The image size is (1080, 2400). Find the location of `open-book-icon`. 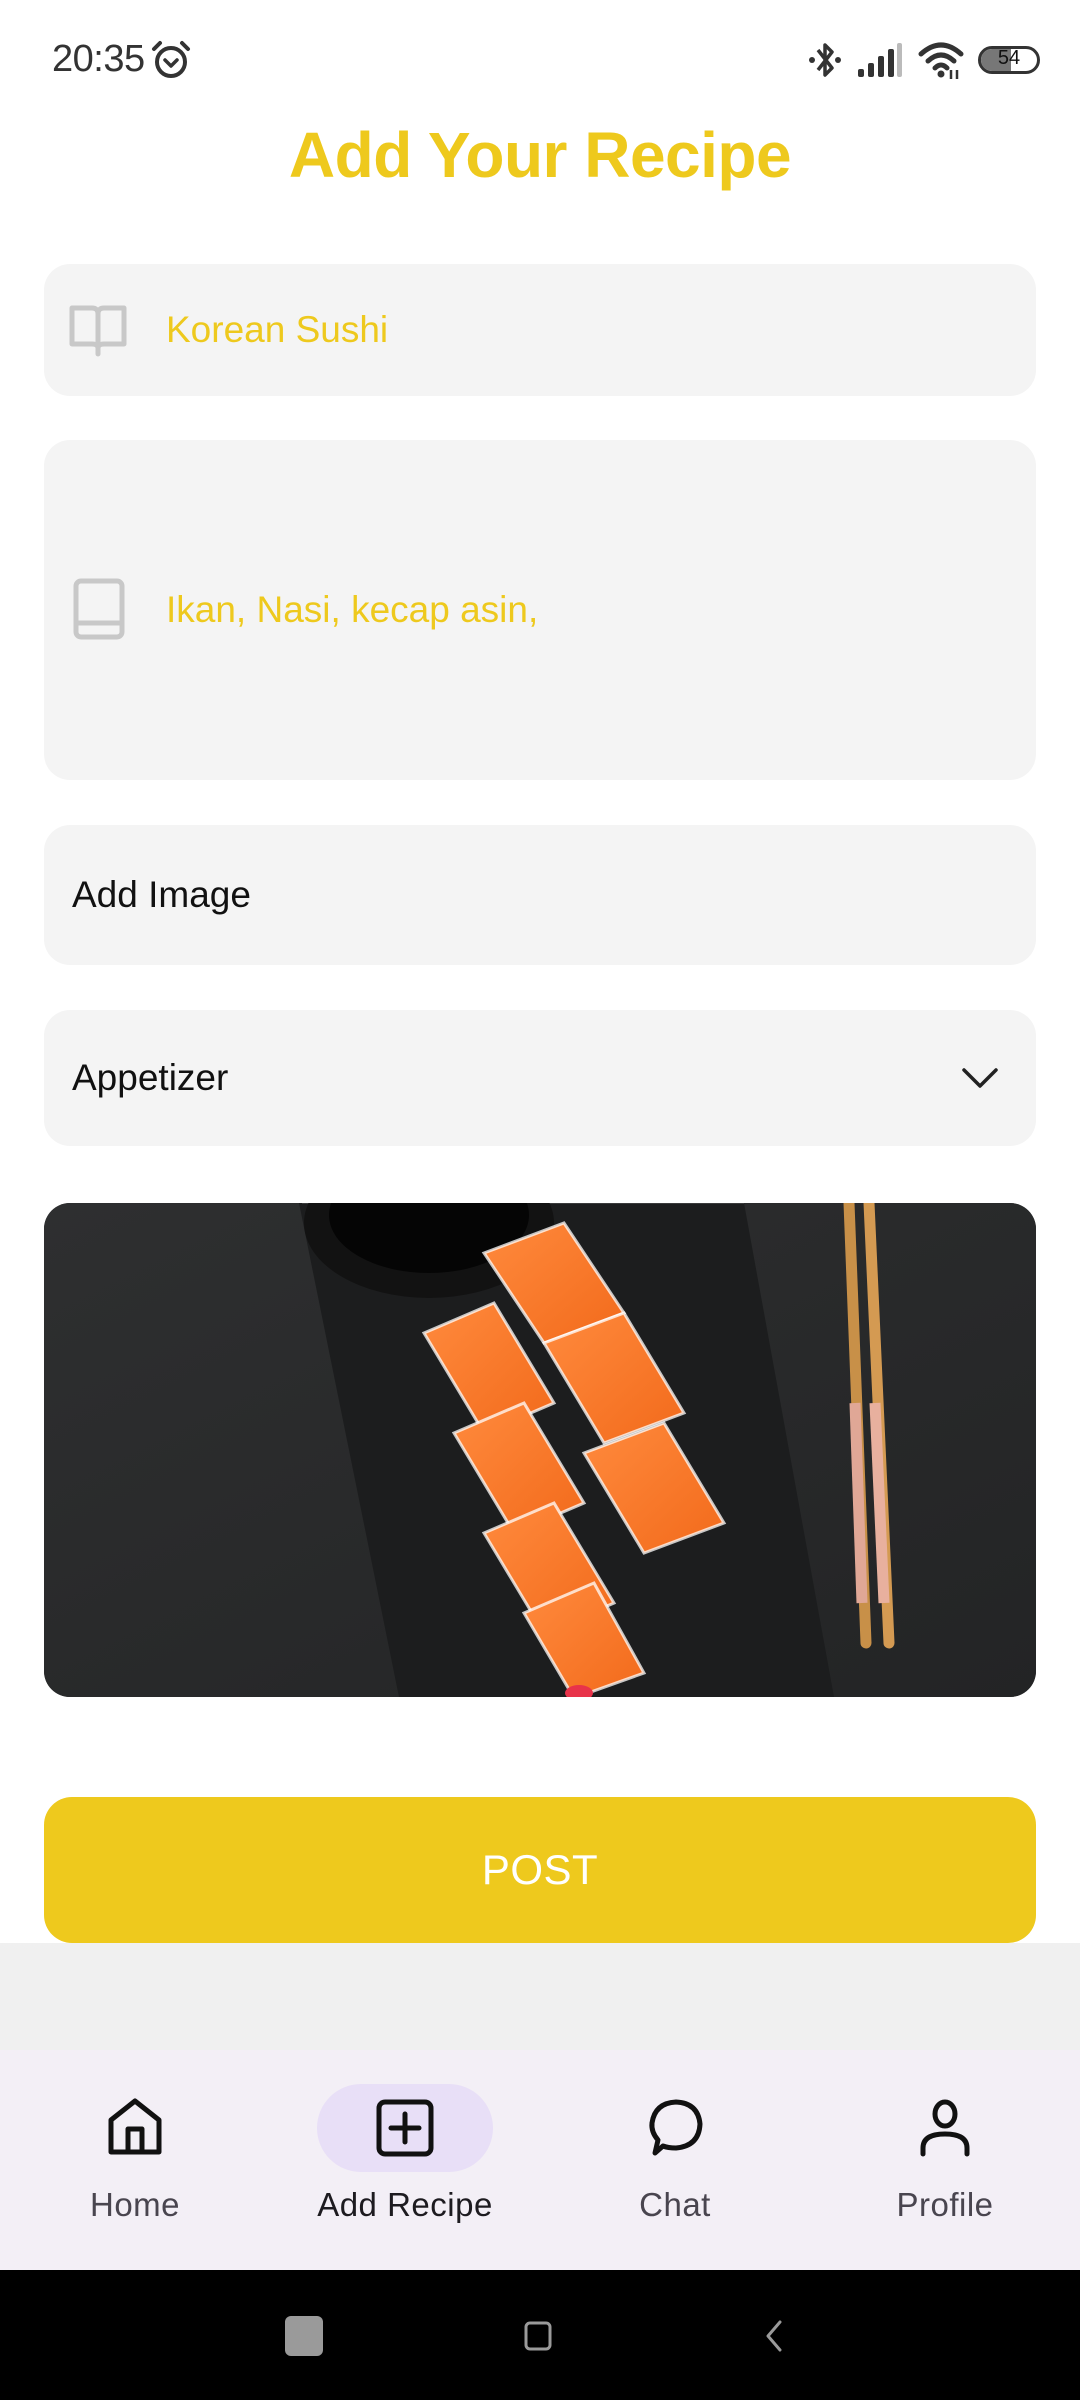

open-book-icon is located at coordinates (98, 331).